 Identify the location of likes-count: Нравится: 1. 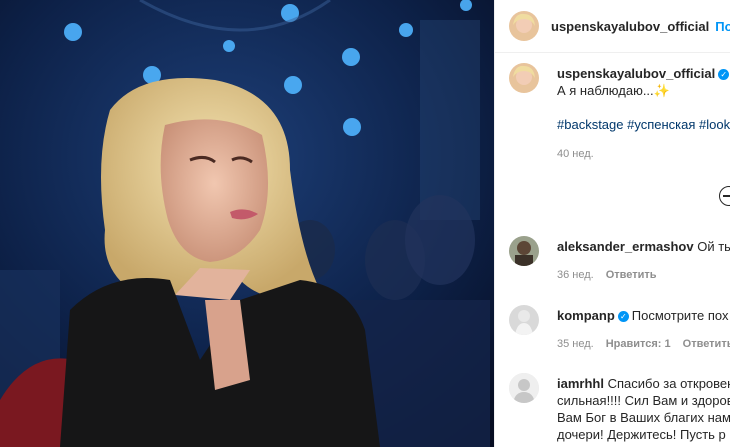
(638, 344).